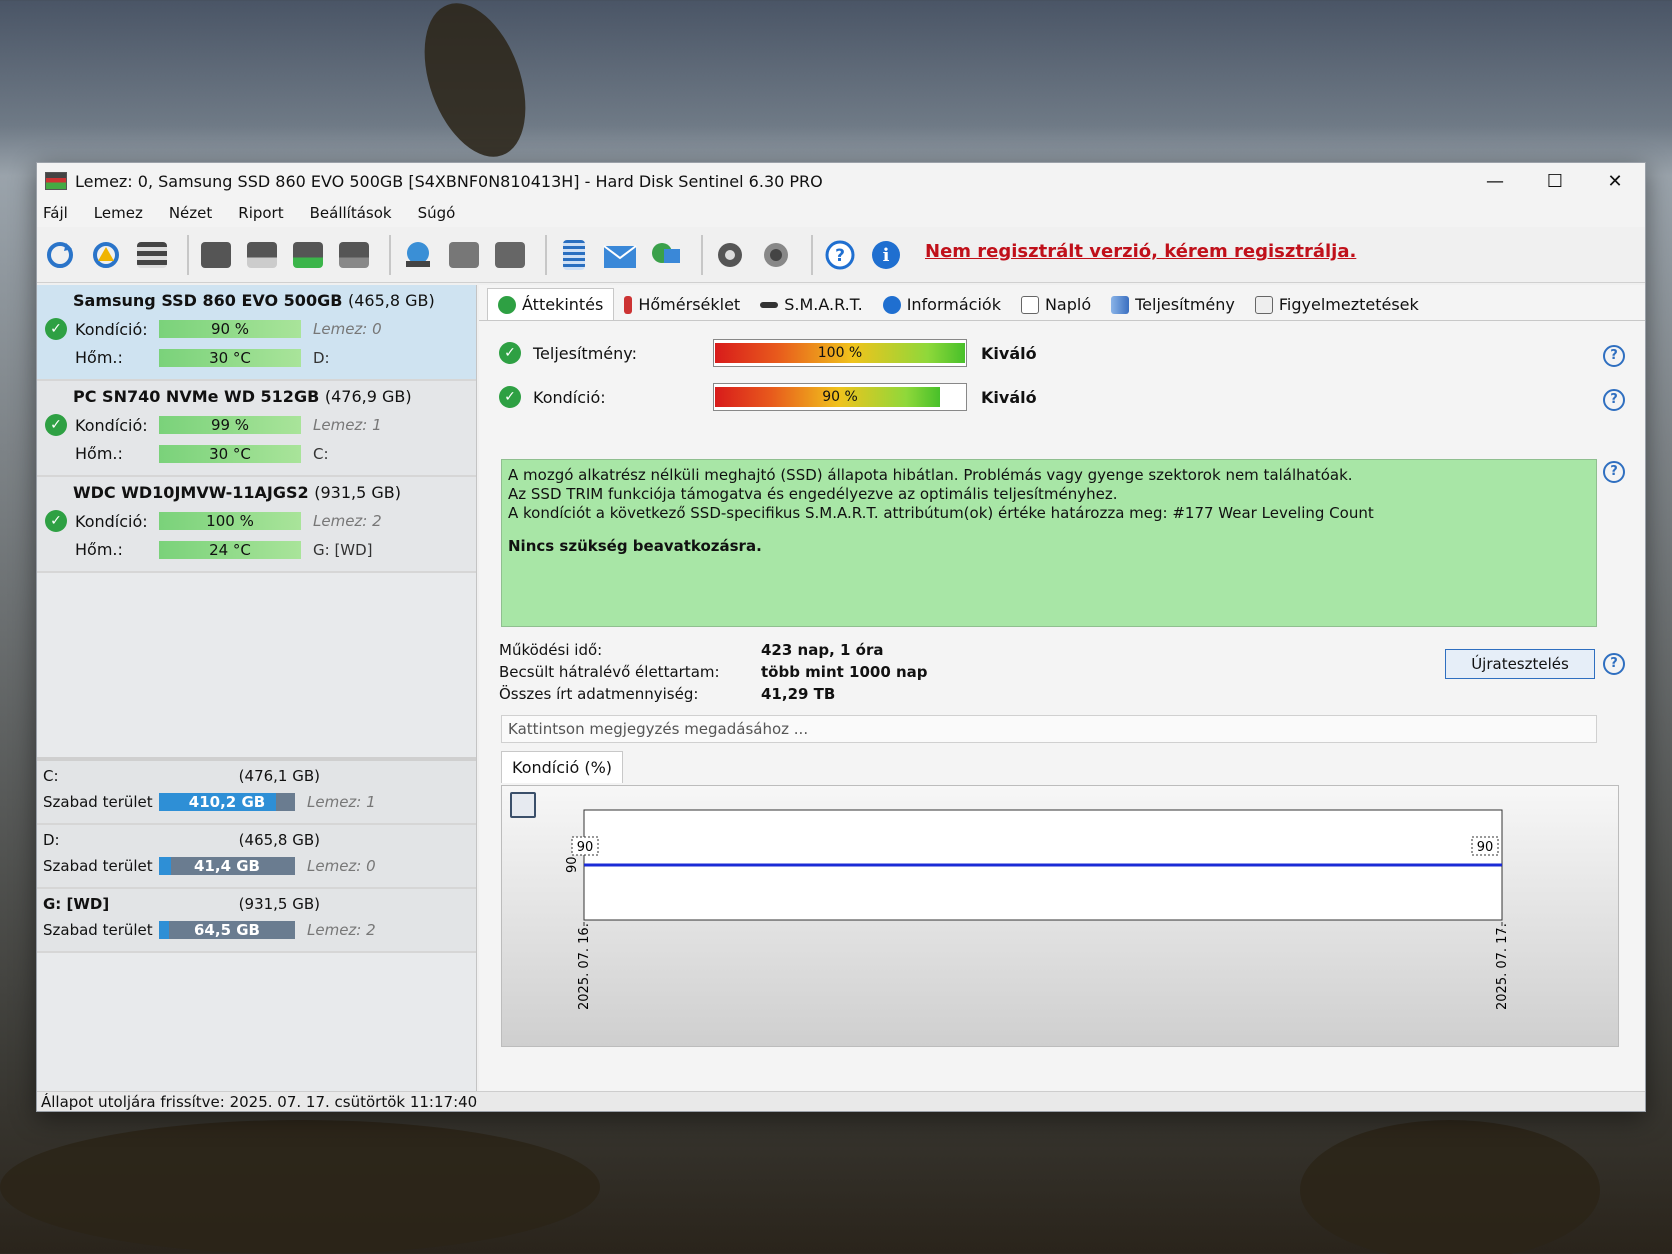 The image size is (1672, 1254). Describe the element at coordinates (666, 255) in the screenshot. I see `network-icon` at that location.